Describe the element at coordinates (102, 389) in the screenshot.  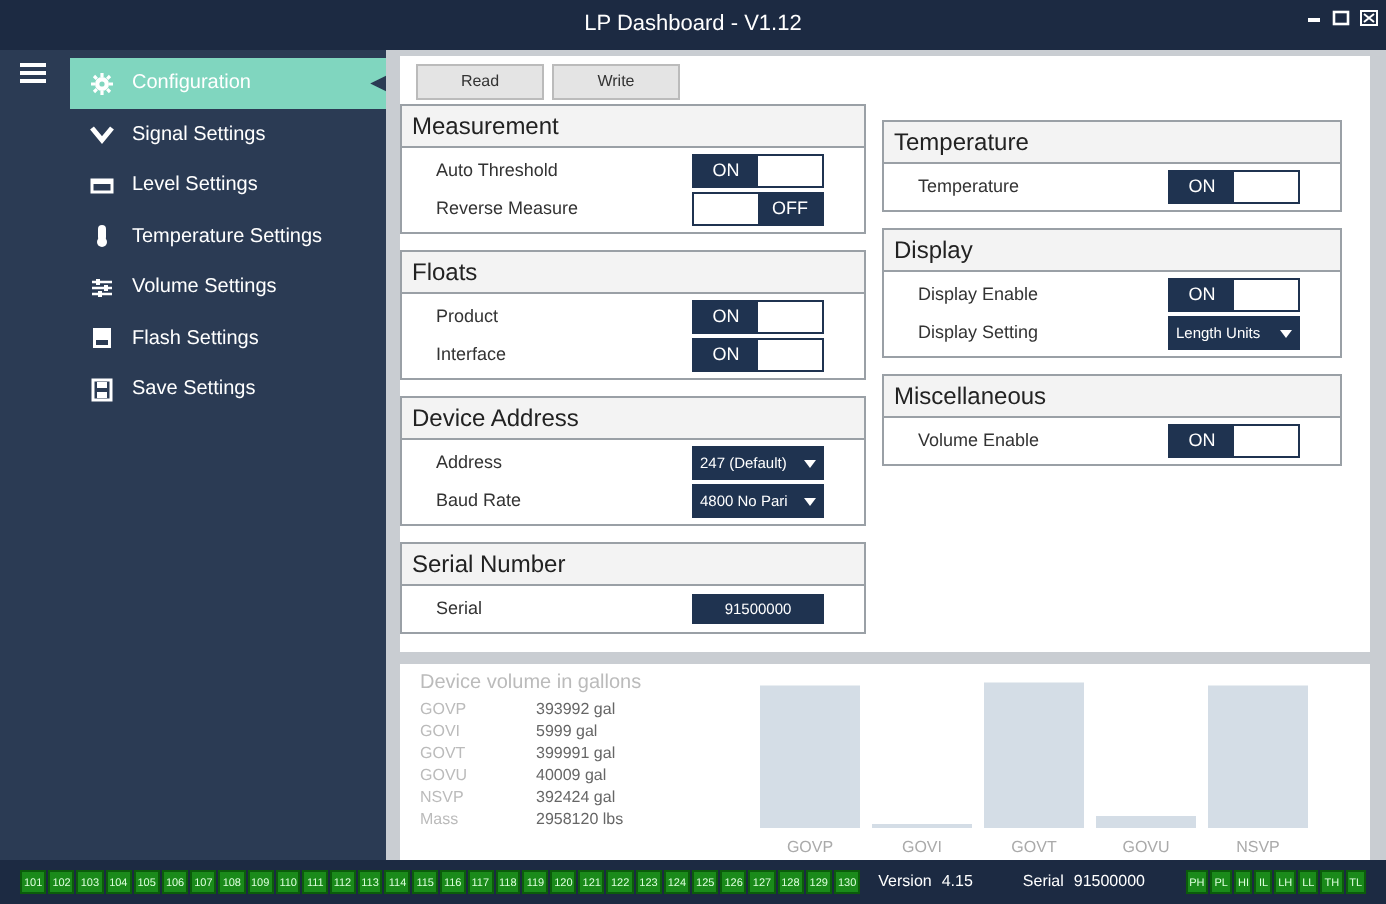
I see `save-icon` at that location.